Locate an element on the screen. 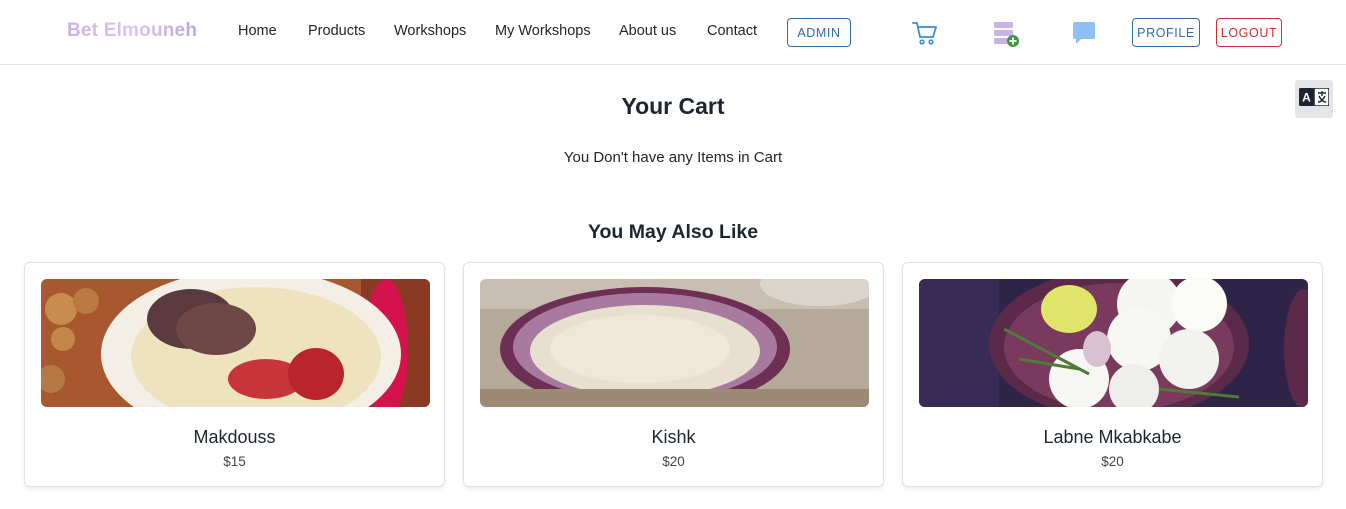 The height and width of the screenshot is (509, 1346). makdouss-photo is located at coordinates (235, 343).